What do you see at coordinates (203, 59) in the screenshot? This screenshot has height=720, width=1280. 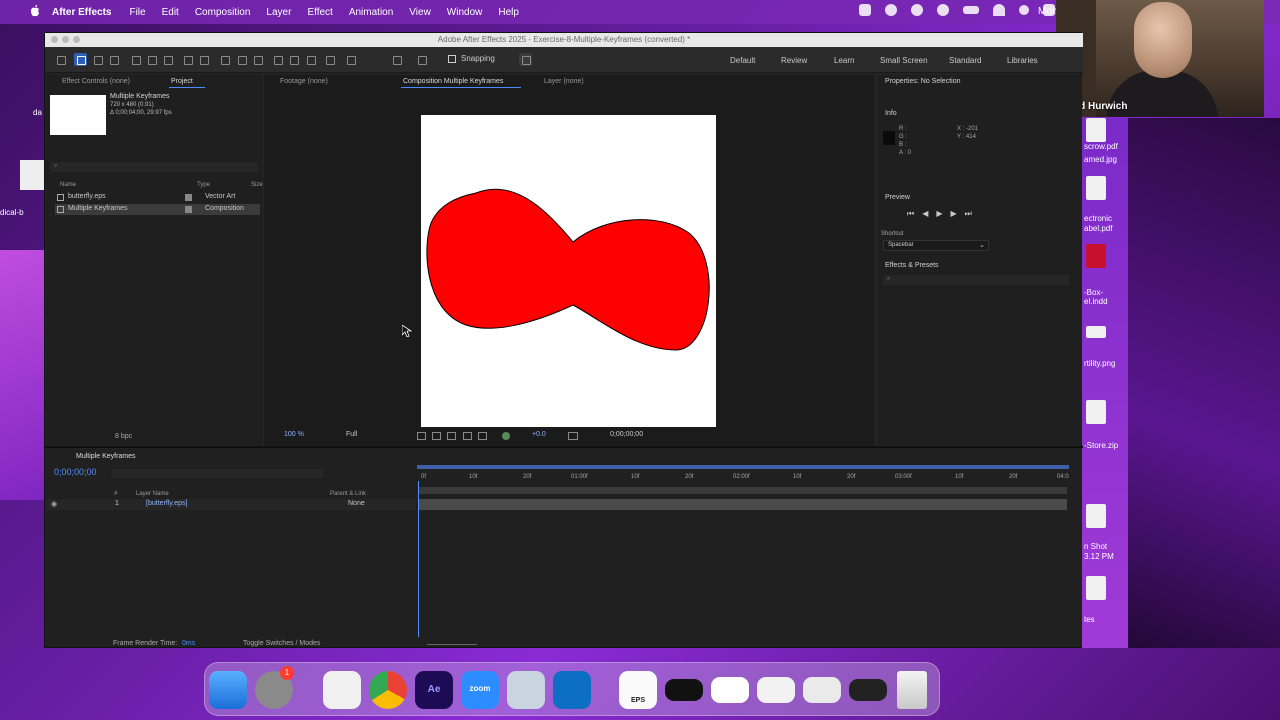 I see `anchor-tool-icon` at bounding box center [203, 59].